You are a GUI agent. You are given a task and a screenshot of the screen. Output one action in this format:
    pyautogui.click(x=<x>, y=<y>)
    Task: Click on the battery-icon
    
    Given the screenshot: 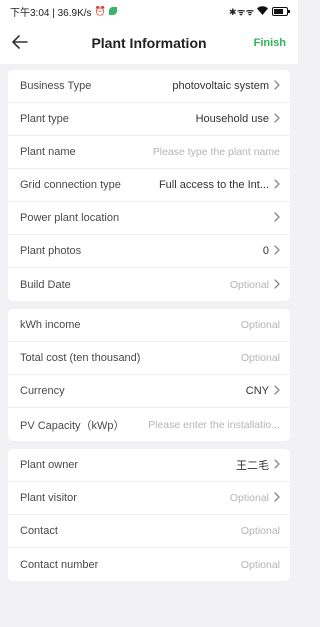 What is the action you would take?
    pyautogui.click(x=281, y=11)
    